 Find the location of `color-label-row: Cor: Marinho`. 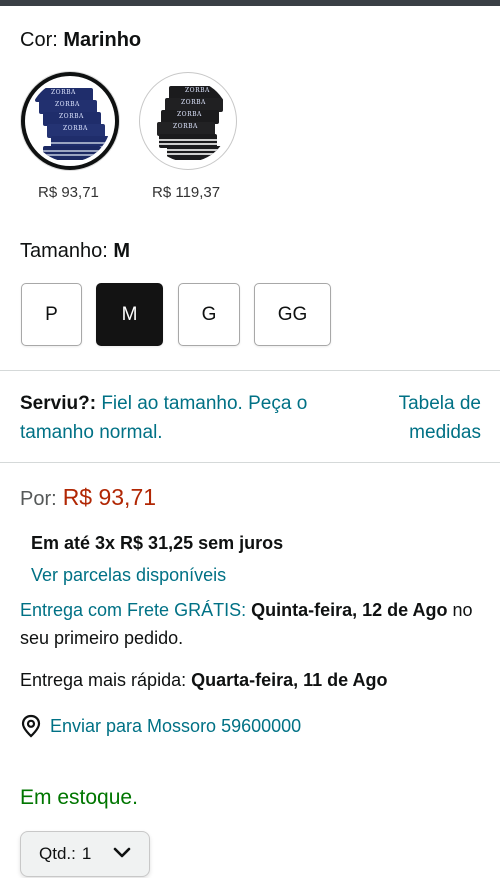

color-label-row: Cor: Marinho is located at coordinates (80, 40).